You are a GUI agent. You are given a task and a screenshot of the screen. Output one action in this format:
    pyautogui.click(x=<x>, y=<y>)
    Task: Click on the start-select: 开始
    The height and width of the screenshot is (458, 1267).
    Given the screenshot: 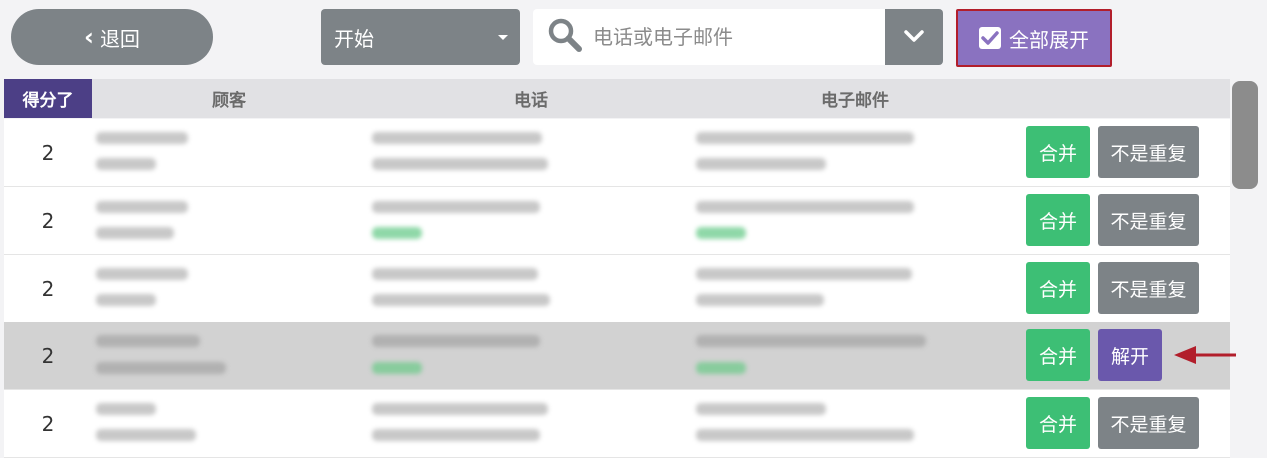 What is the action you would take?
    pyautogui.click(x=420, y=37)
    